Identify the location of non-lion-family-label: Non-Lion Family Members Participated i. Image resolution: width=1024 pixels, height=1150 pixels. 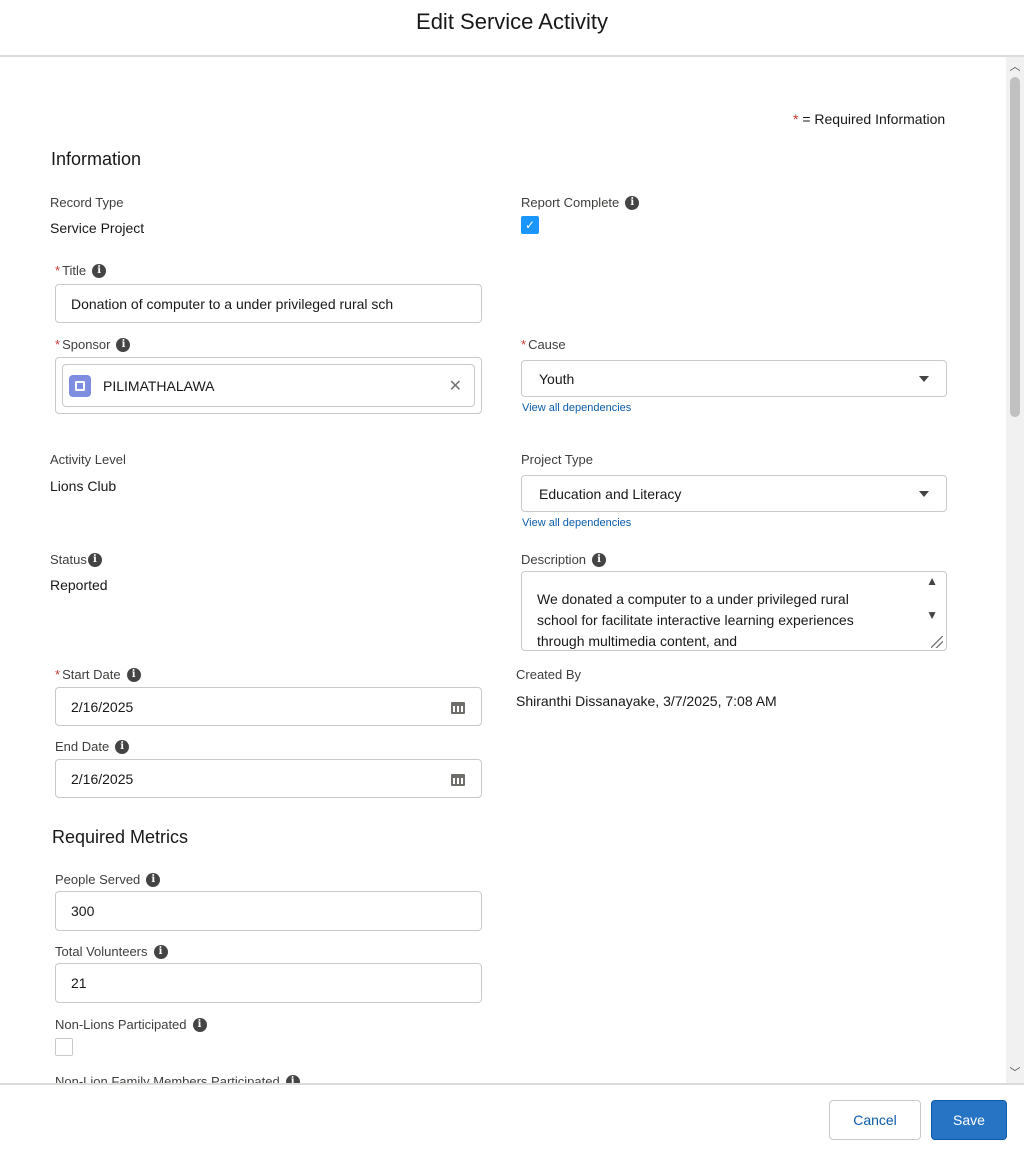
(177, 1078).